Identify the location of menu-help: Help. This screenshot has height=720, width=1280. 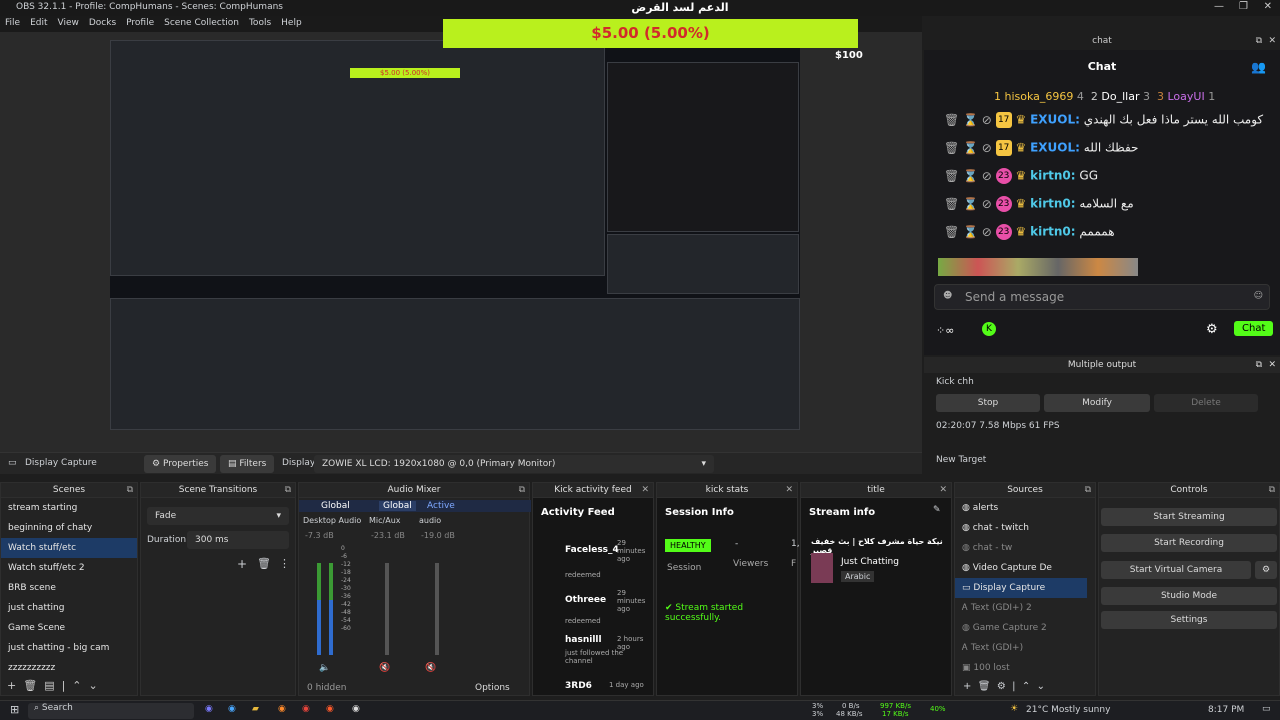
(291, 23).